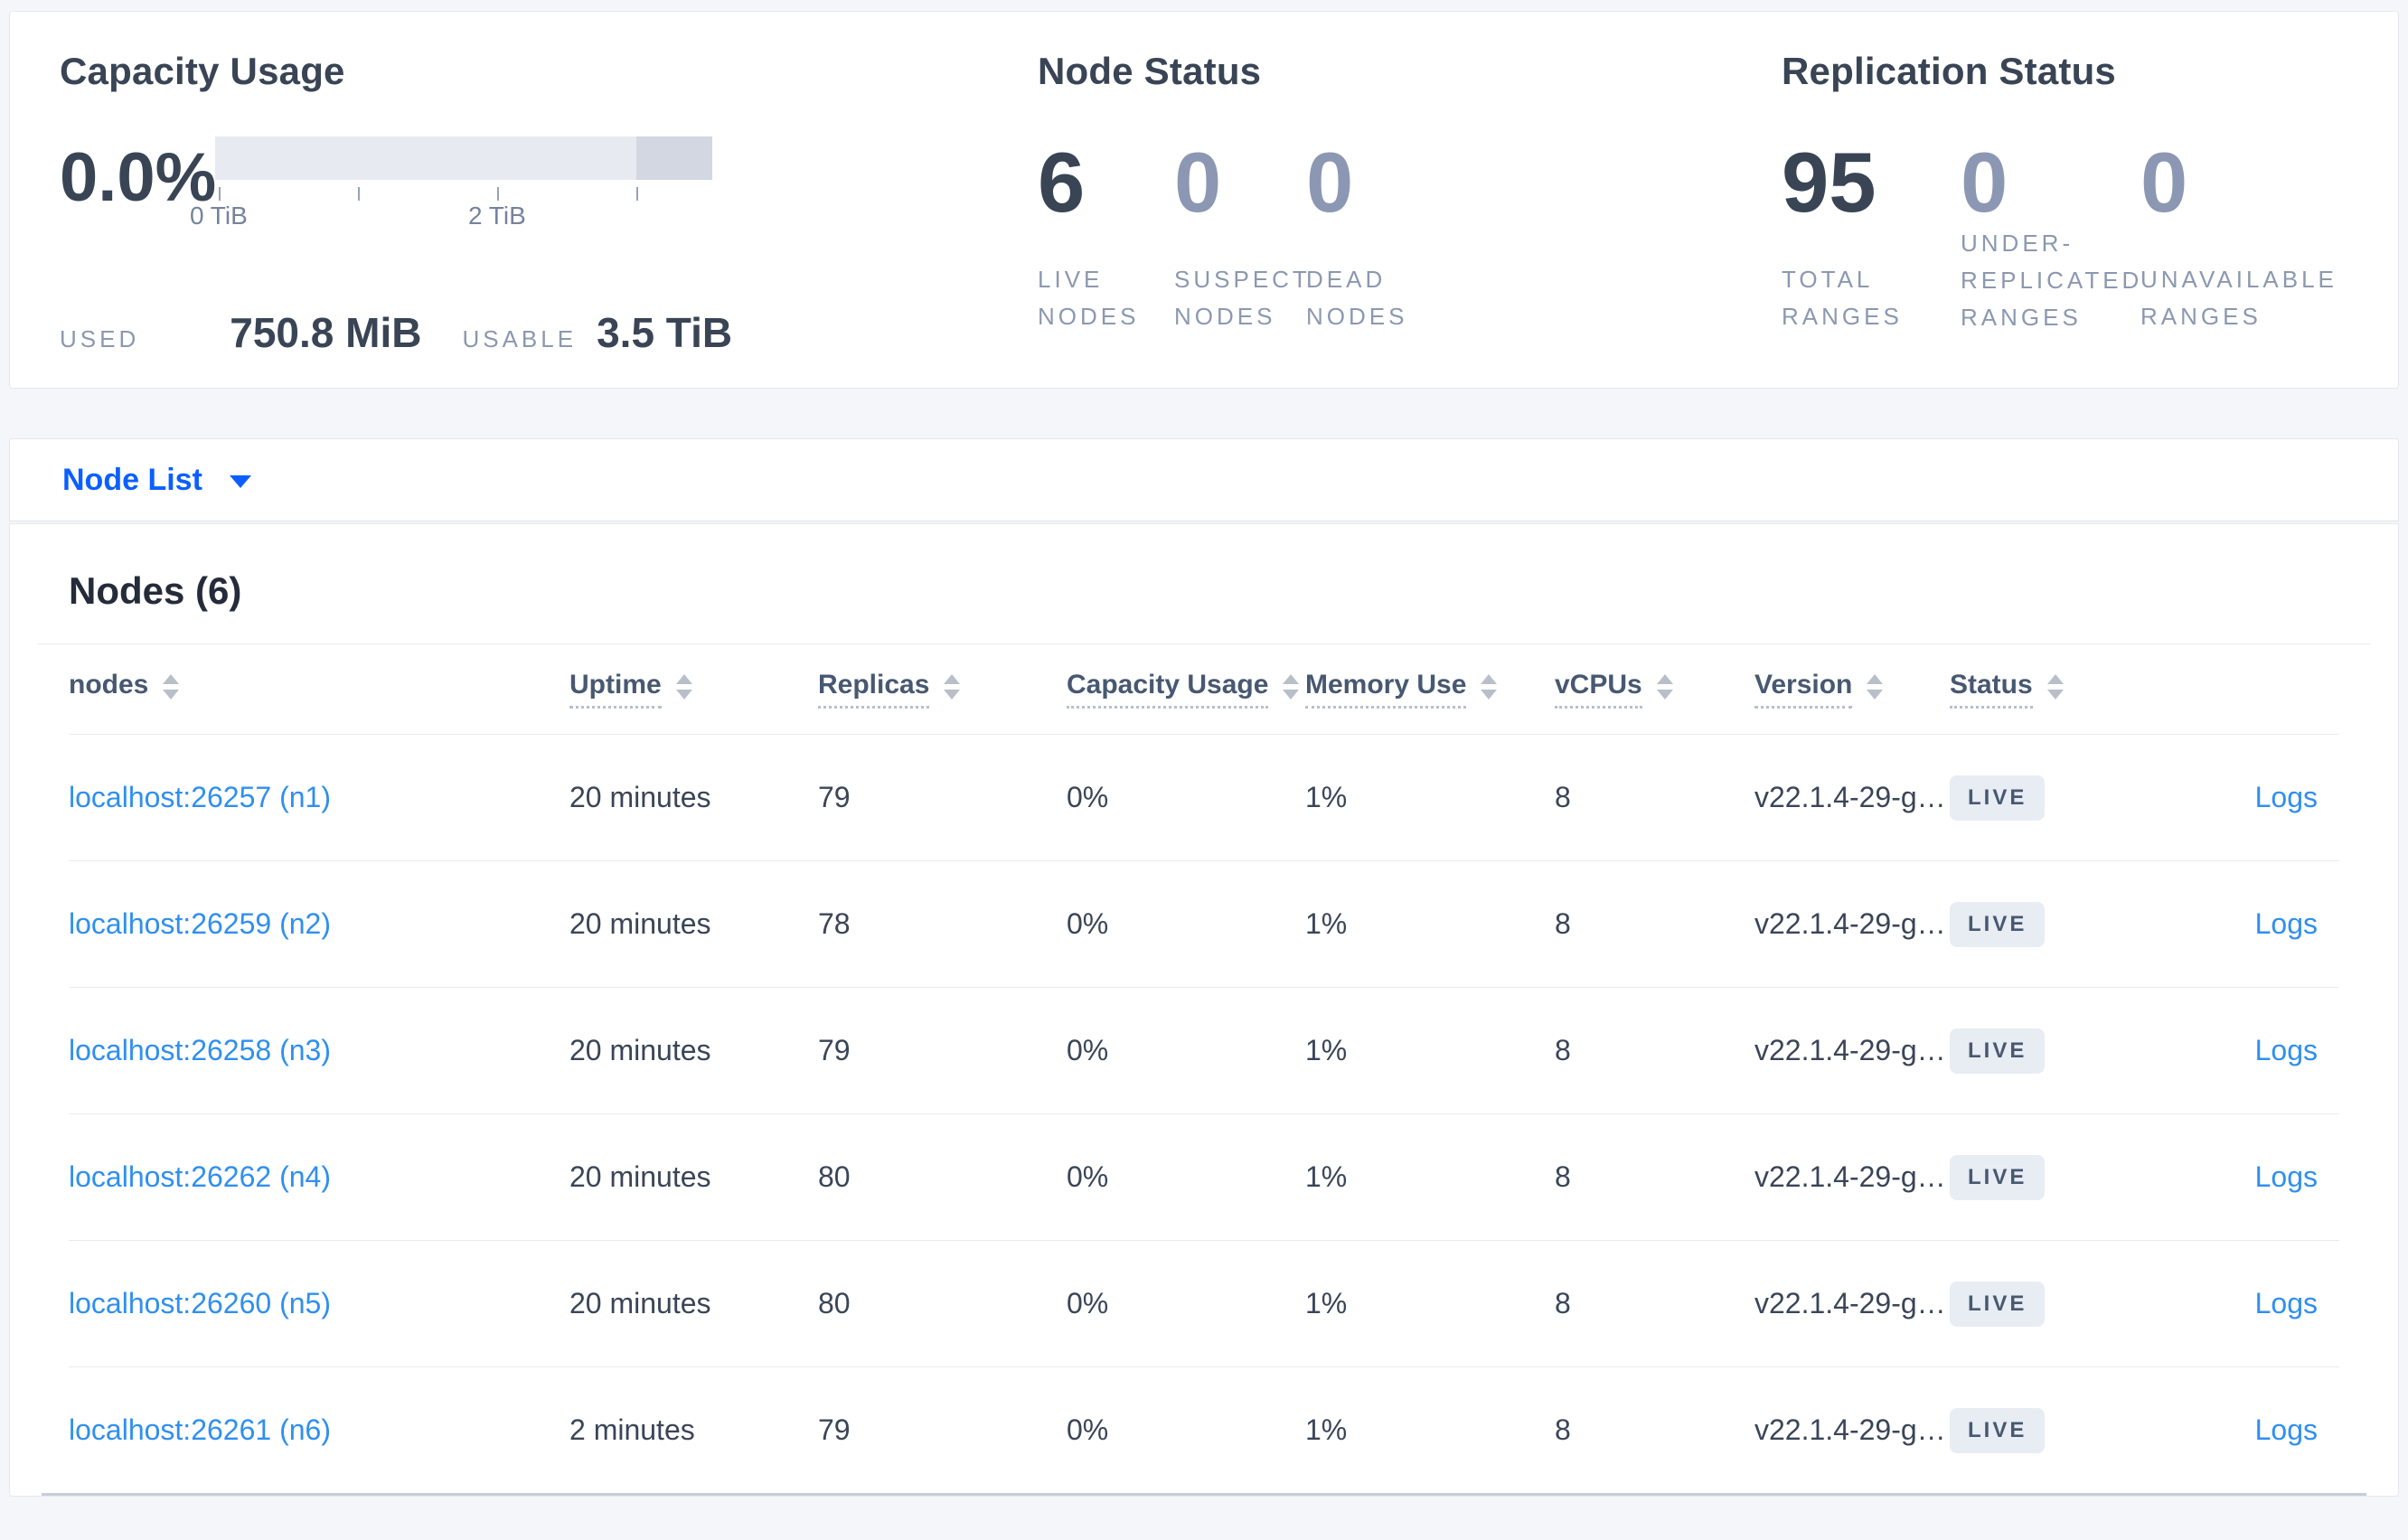 The width and height of the screenshot is (2408, 1540). I want to click on total-ranges-label: TOTAL RANGES, so click(1842, 298).